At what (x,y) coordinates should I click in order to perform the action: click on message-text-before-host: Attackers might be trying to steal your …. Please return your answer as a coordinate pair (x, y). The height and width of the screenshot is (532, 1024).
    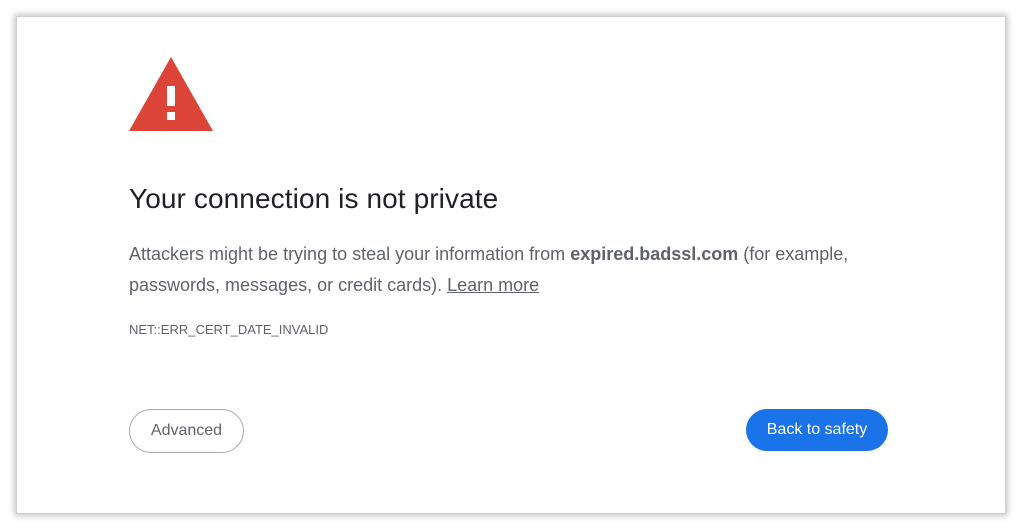
    Looking at the image, I should click on (350, 254).